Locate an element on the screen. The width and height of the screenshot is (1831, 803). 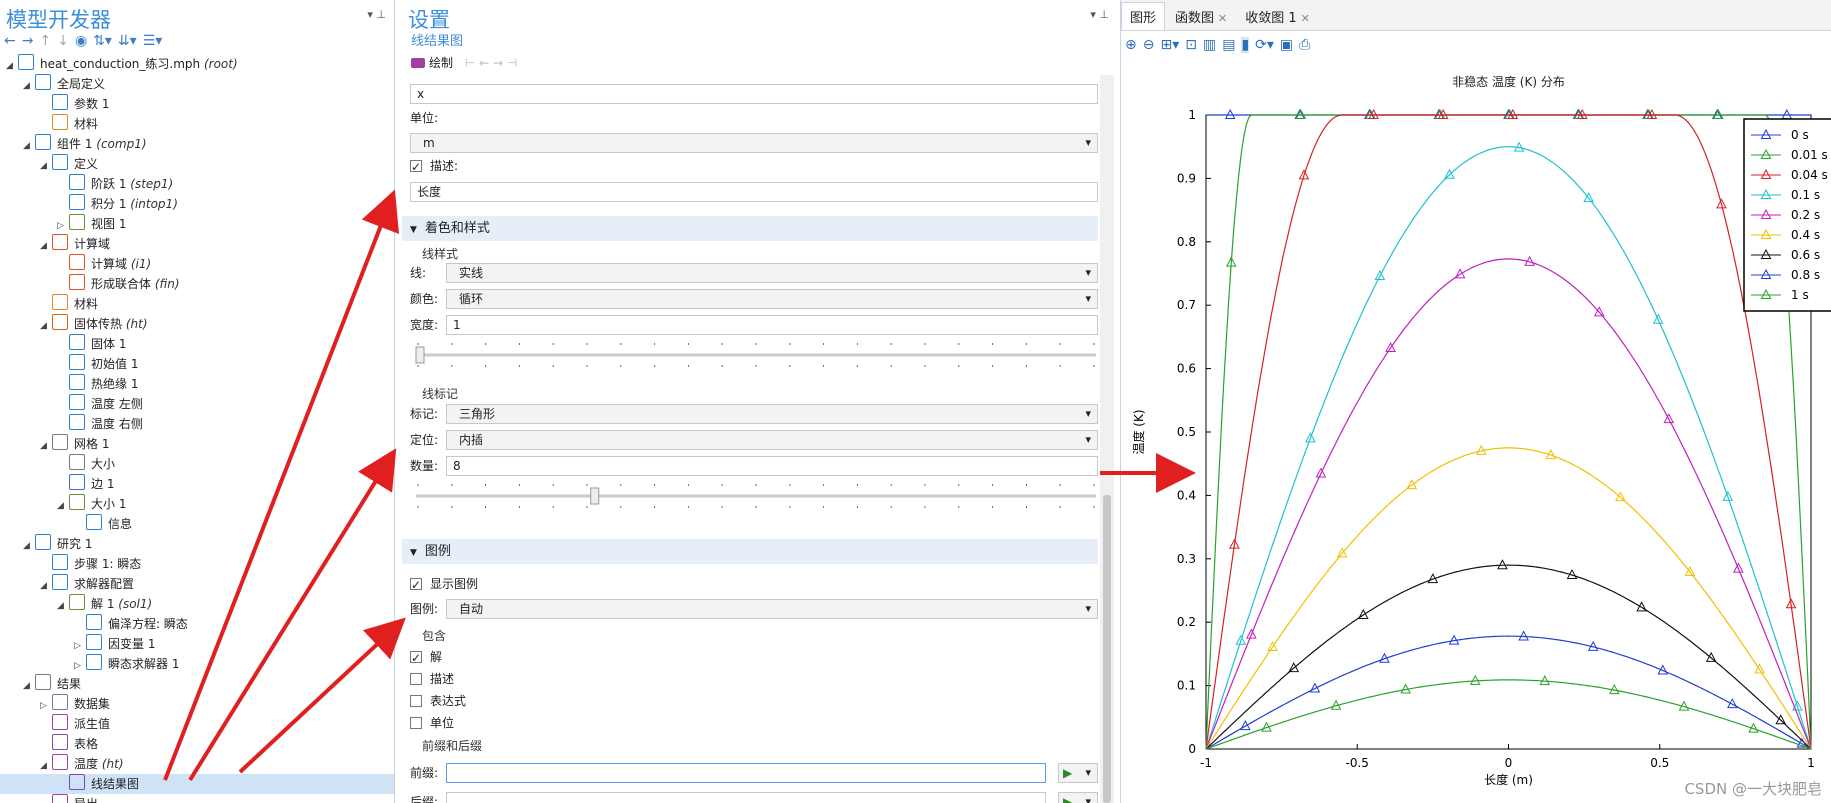
tree-node: ▷ 视图 1 is located at coordinates (197, 224).